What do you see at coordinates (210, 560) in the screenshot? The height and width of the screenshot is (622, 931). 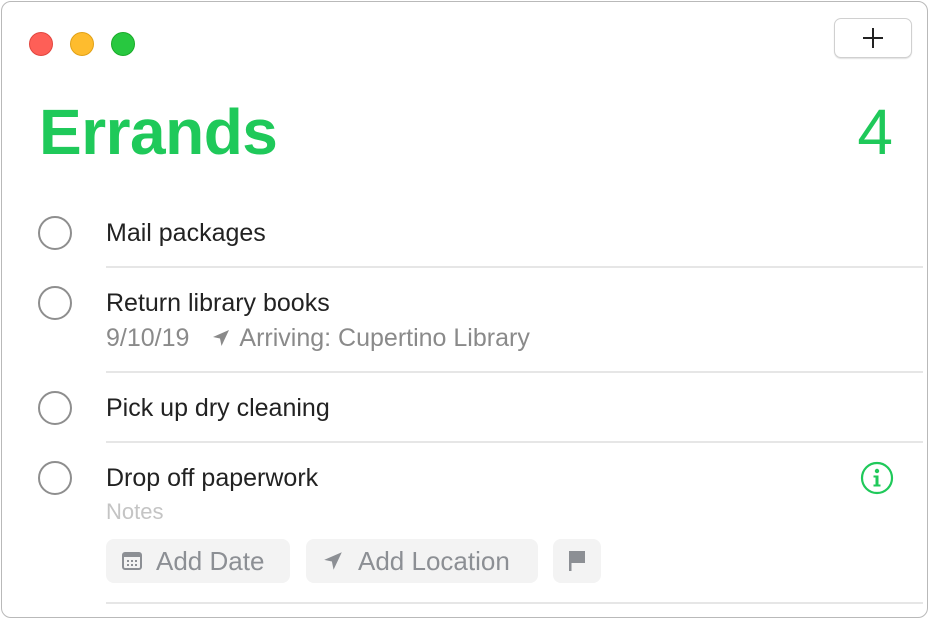 I see `add-date-label: Add Date` at bounding box center [210, 560].